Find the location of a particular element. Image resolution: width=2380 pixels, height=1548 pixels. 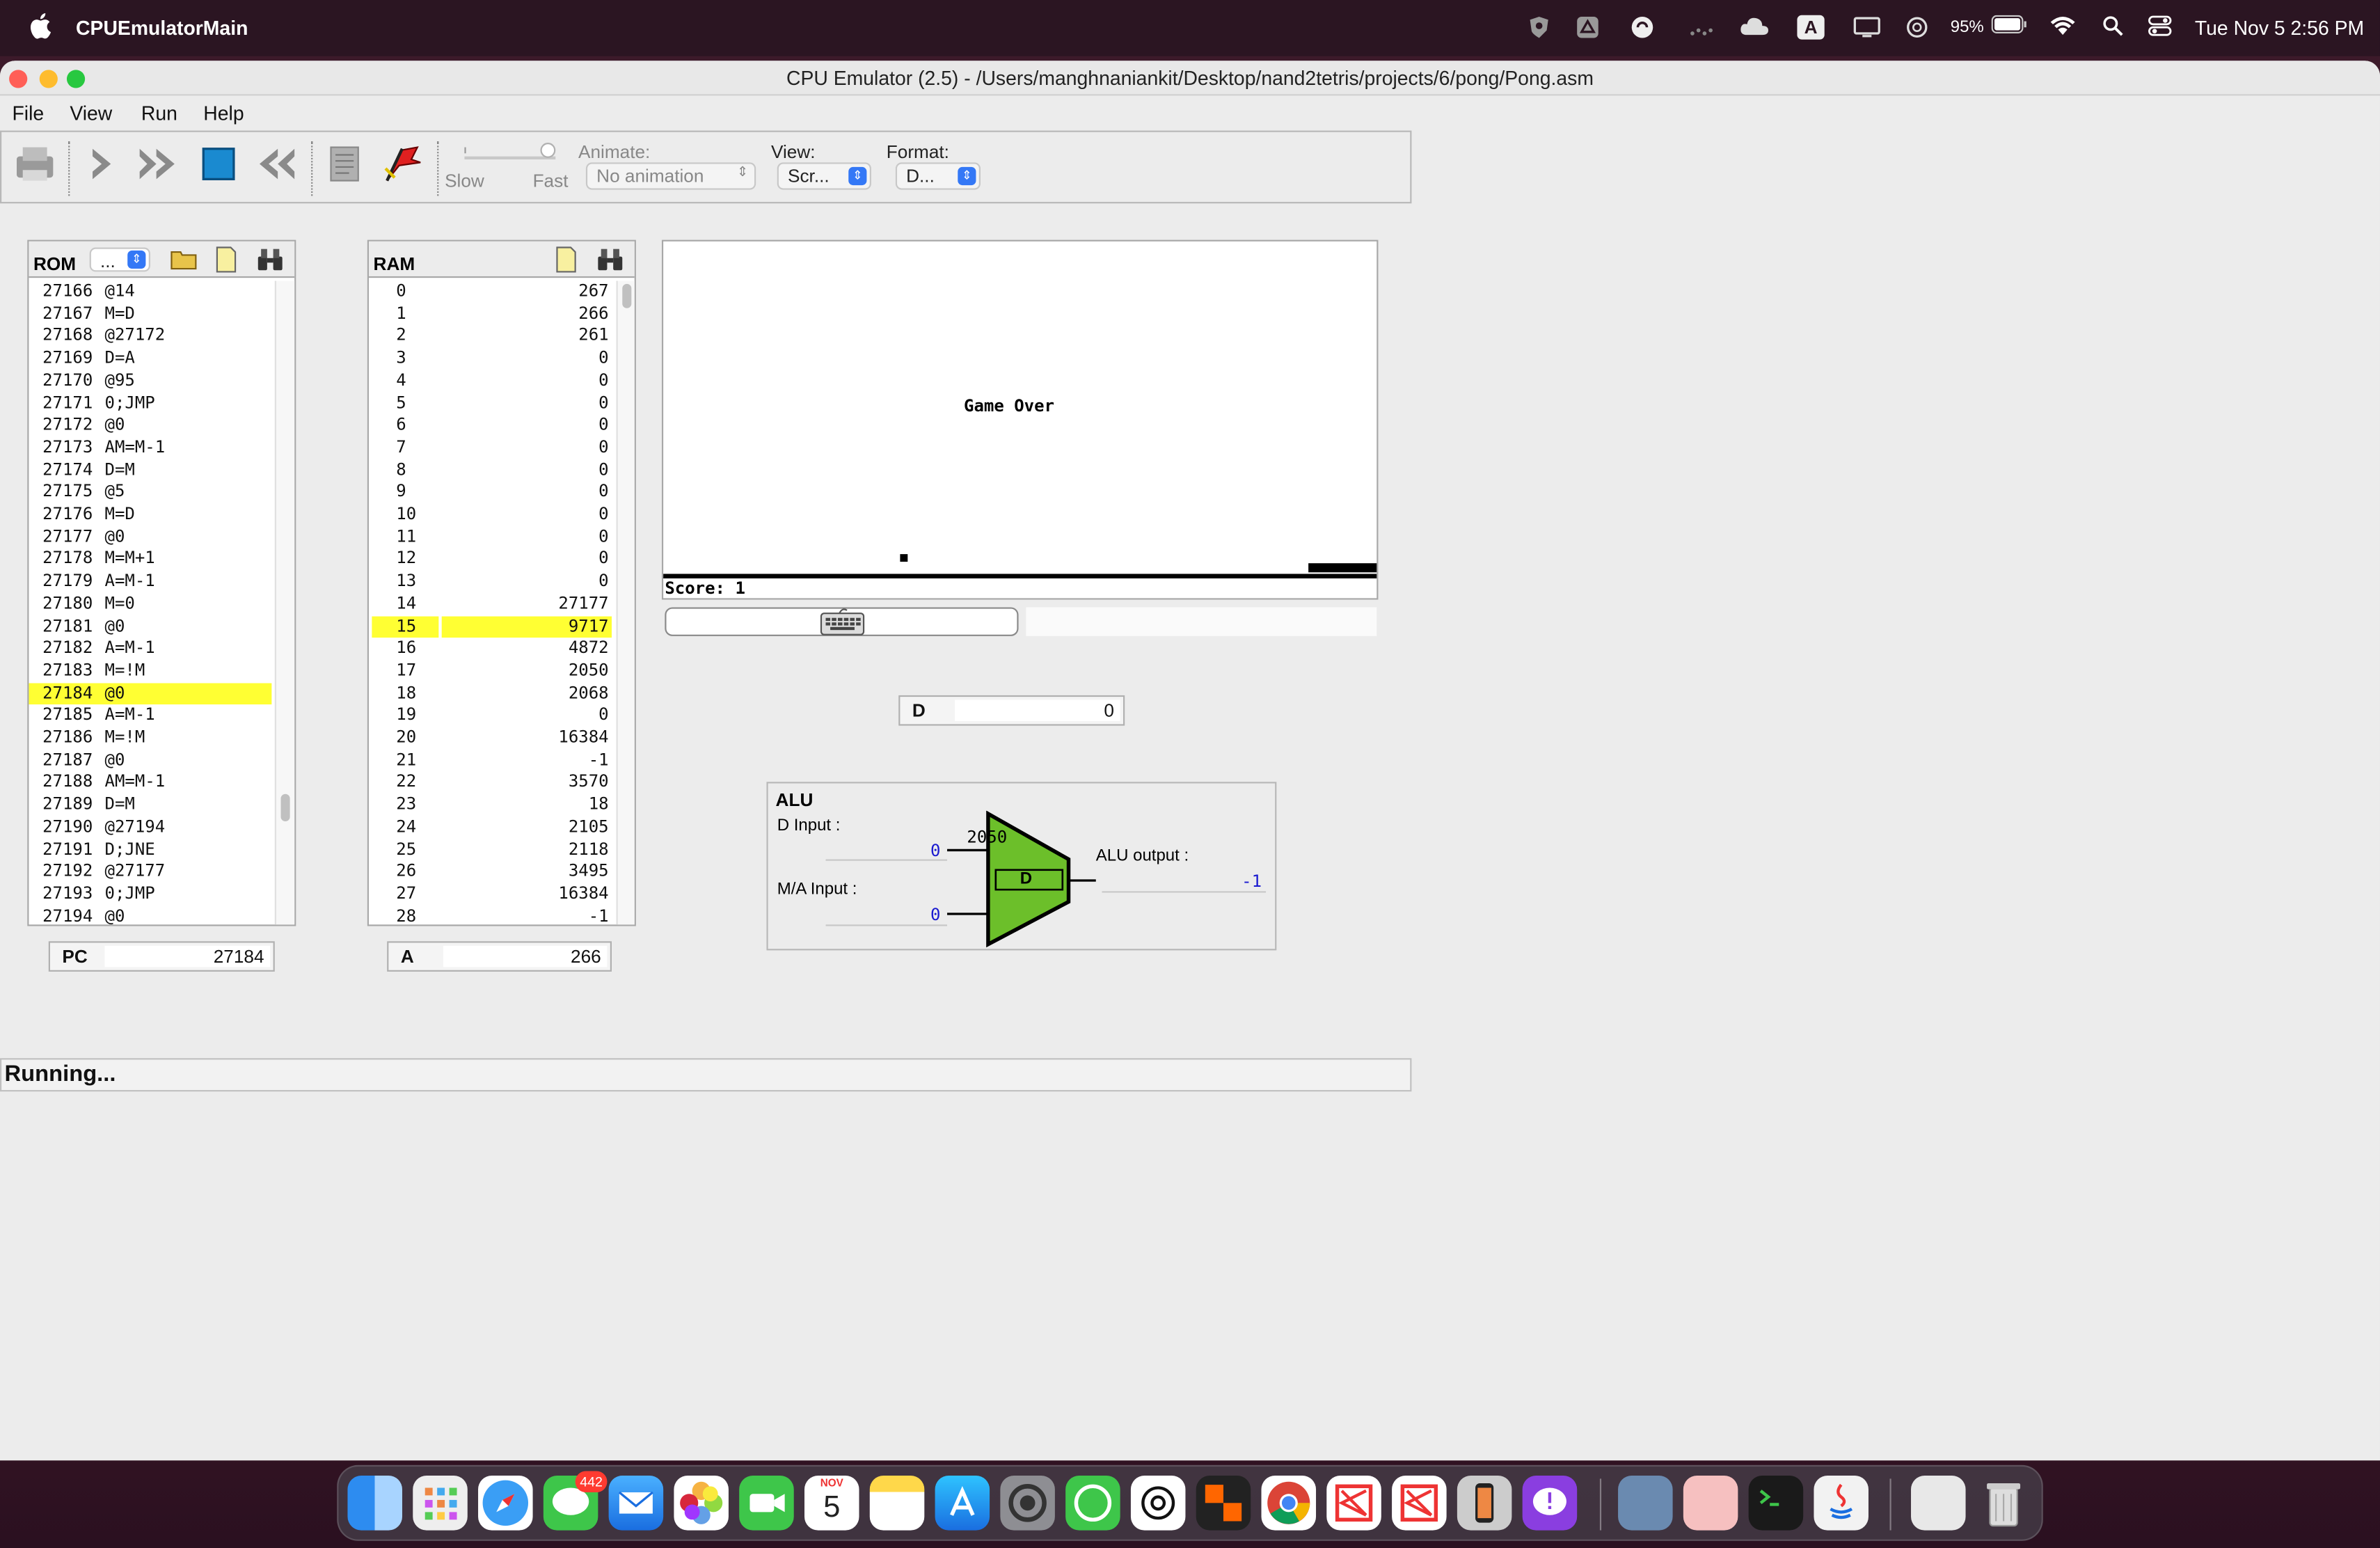

menu-file: File is located at coordinates (28, 113).